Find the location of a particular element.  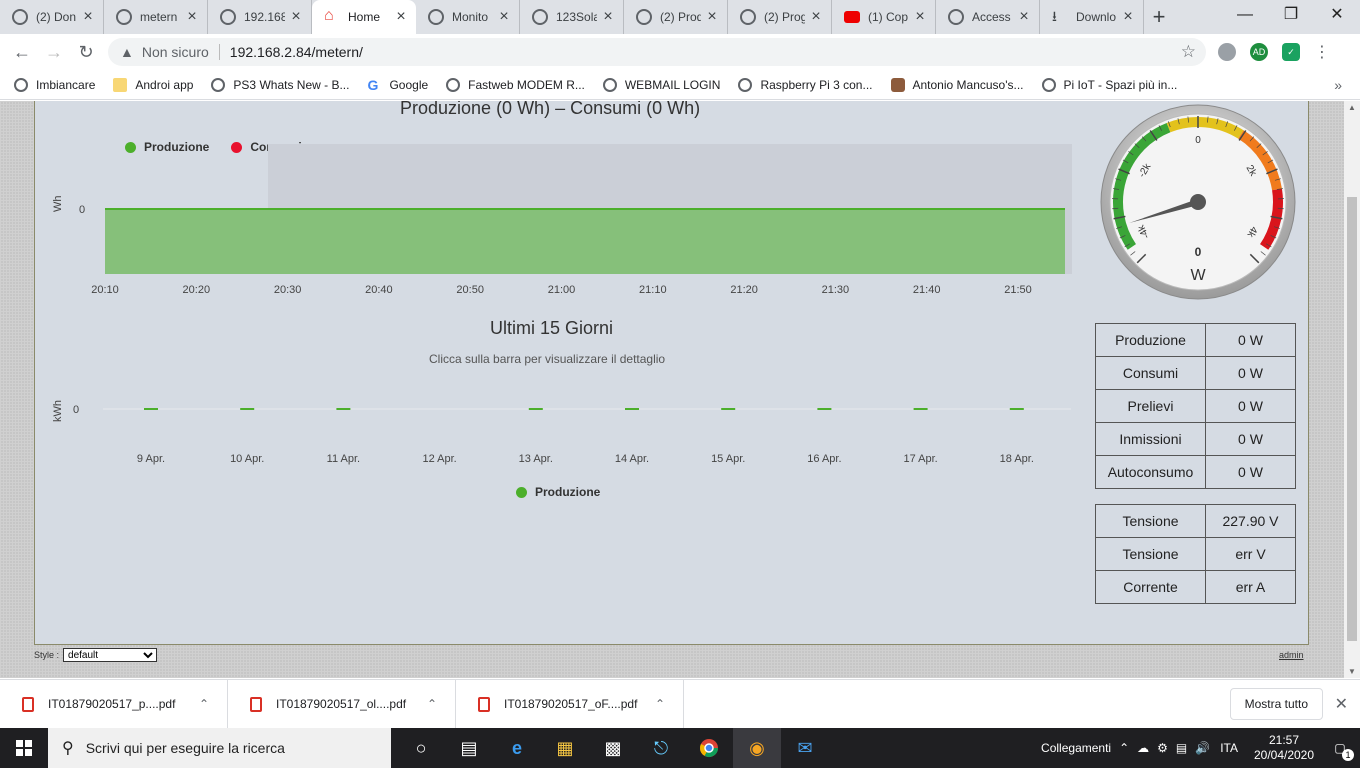

browser-tab: Access × is located at coordinates (988, 17).